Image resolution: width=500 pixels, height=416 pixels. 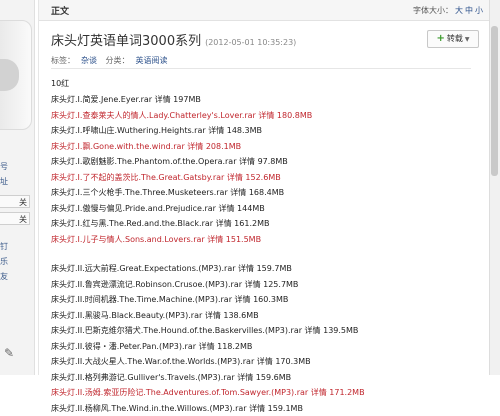 I want to click on tag-link: 杂谈, so click(x=89, y=60).